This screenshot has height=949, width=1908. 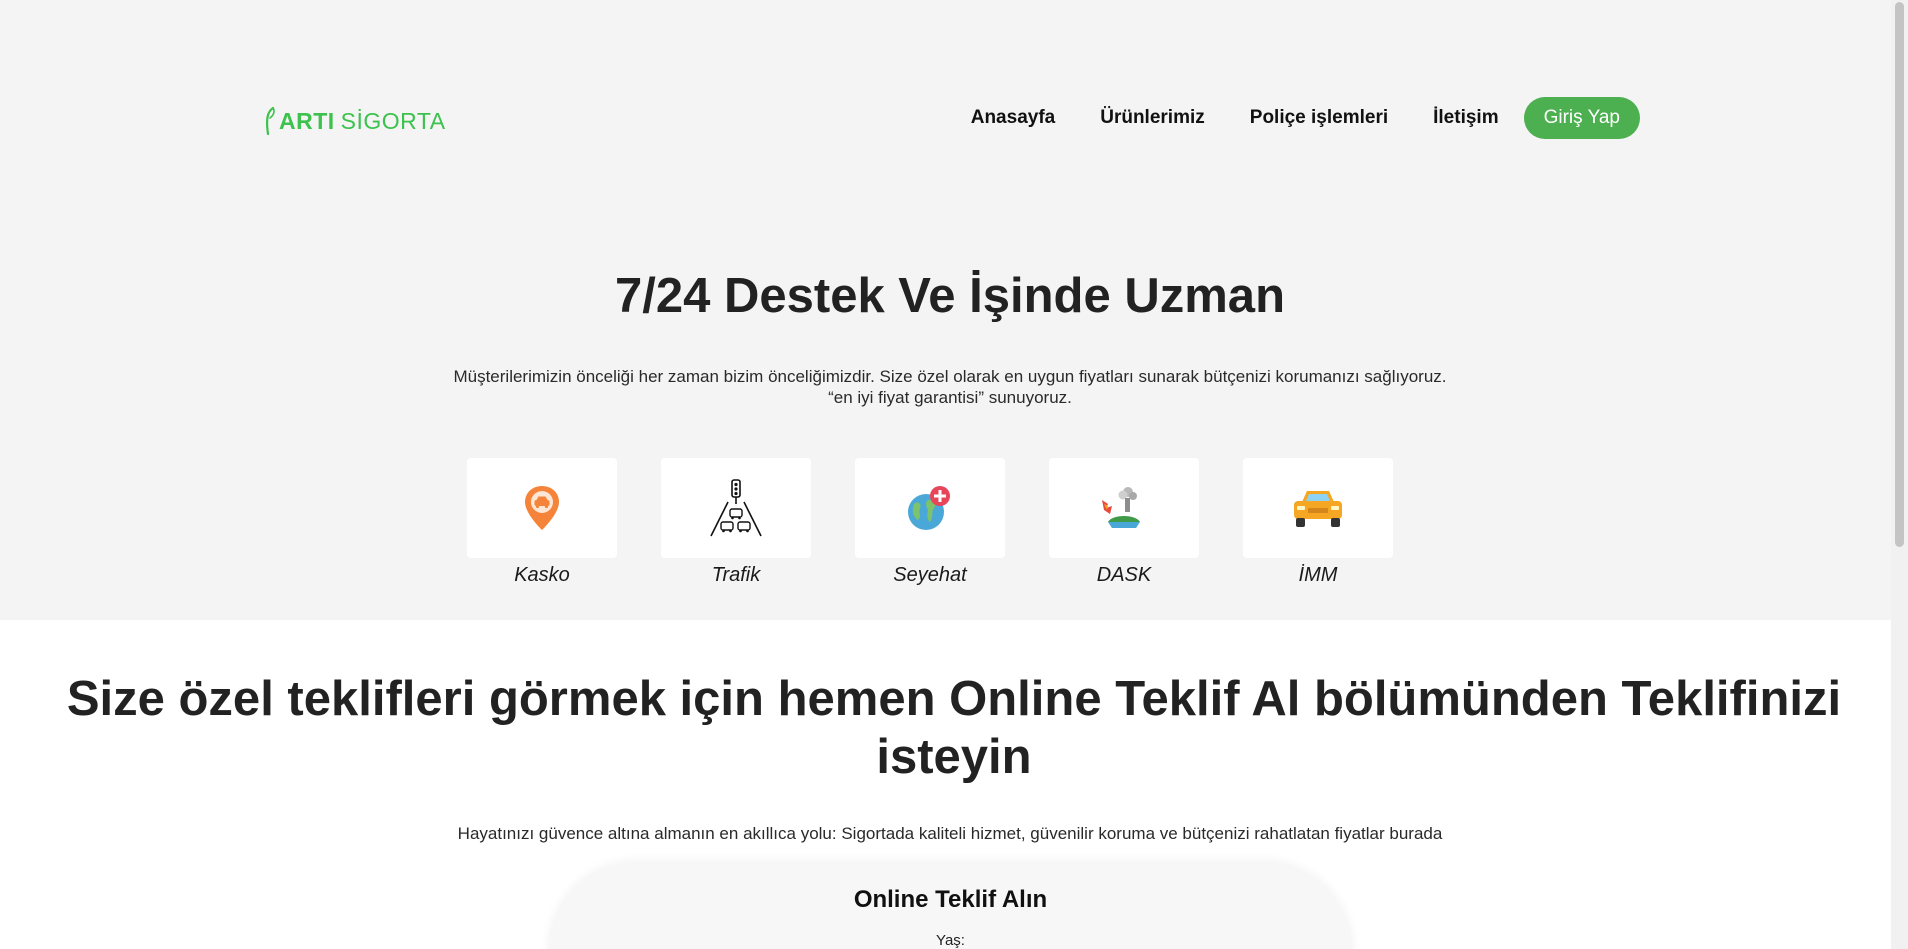 I want to click on product-label: Trafik, so click(x=736, y=575).